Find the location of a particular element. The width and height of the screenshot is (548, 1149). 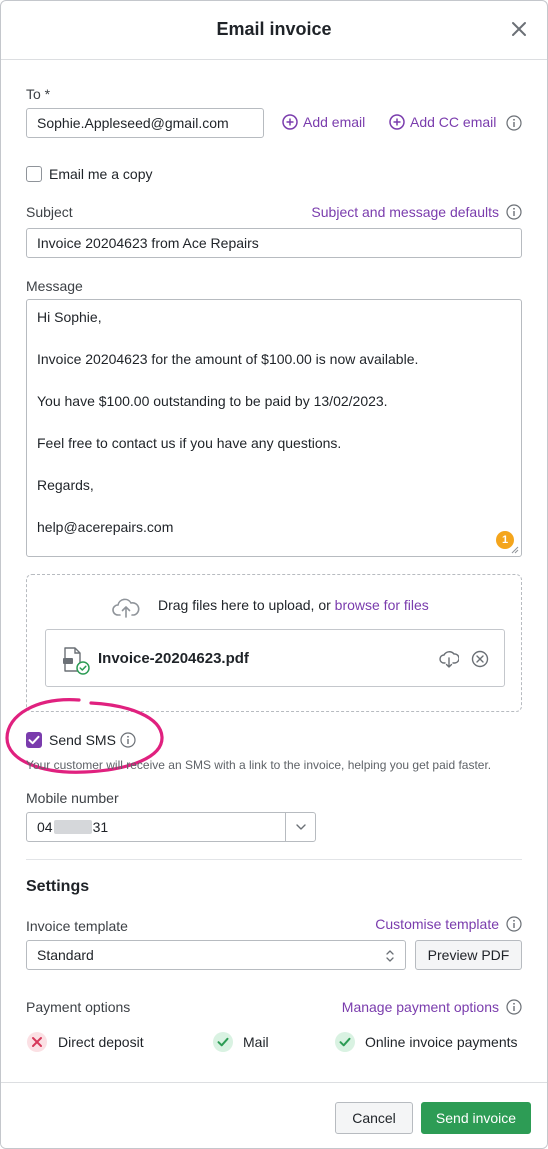

select-arrows-icon is located at coordinates (390, 956).